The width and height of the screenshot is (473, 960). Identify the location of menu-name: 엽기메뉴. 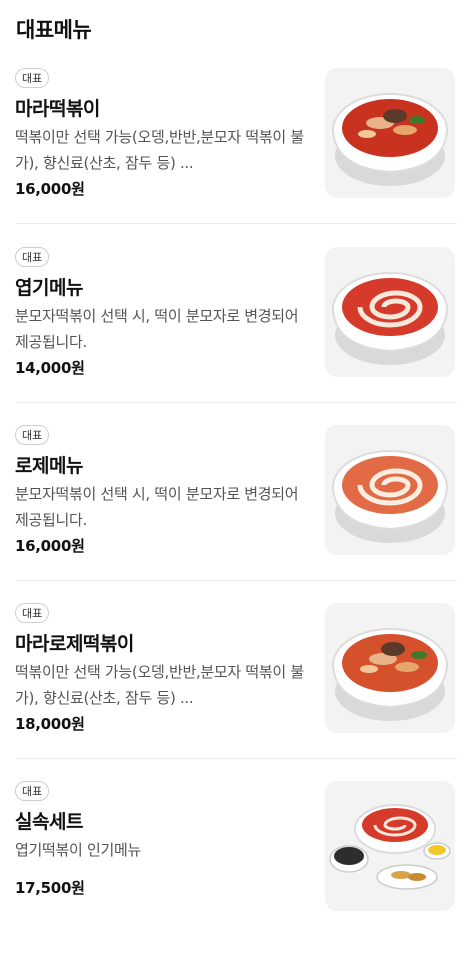
(49, 288).